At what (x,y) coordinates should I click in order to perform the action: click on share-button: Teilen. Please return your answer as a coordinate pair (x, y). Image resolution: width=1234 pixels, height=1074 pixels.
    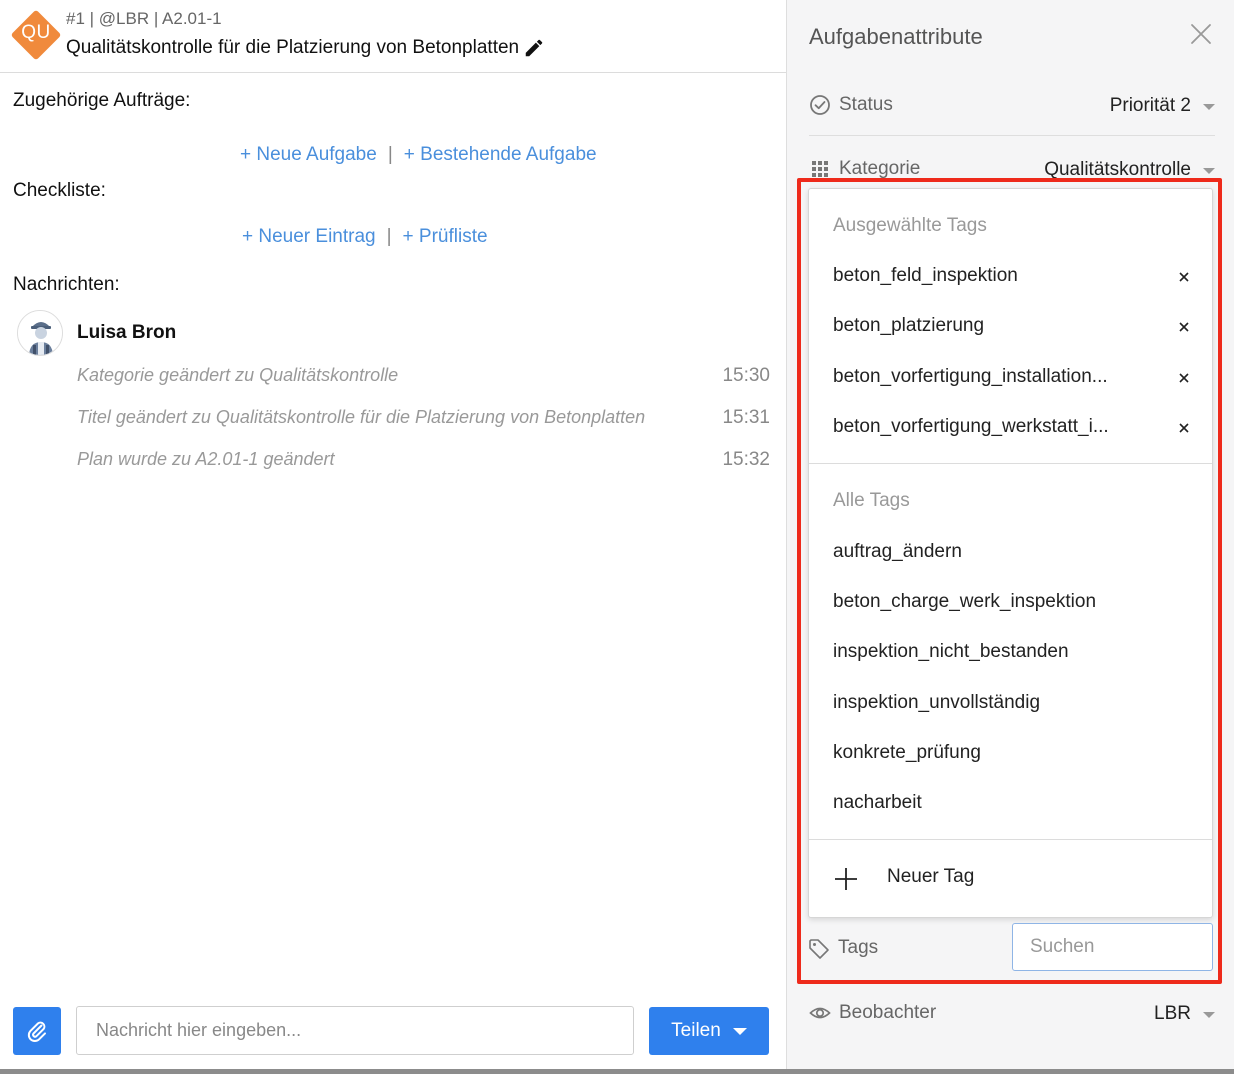
    Looking at the image, I should click on (709, 1031).